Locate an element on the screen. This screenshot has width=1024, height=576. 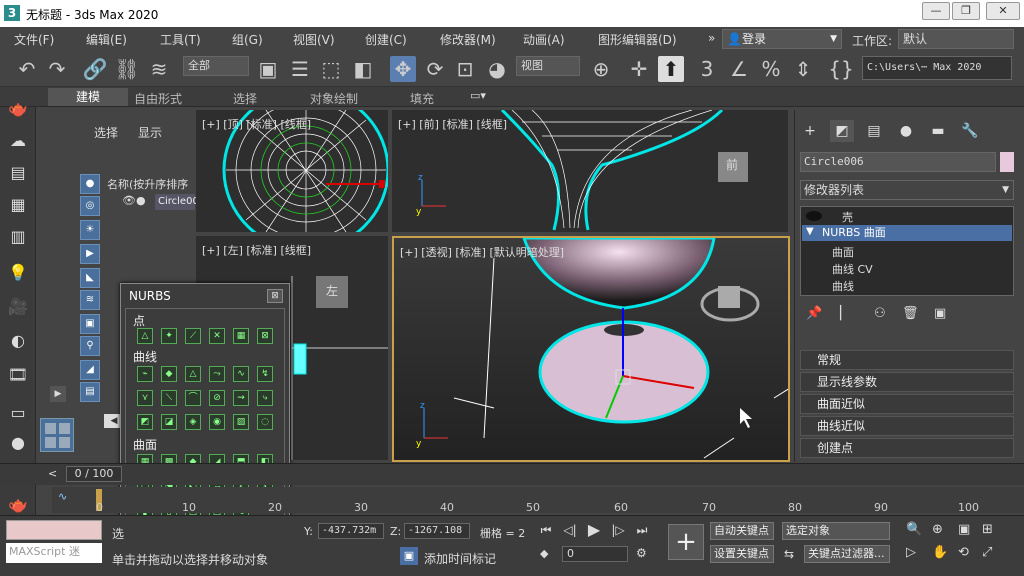
login-dropdown: 👤登录 ▼ is located at coordinates (782, 39).